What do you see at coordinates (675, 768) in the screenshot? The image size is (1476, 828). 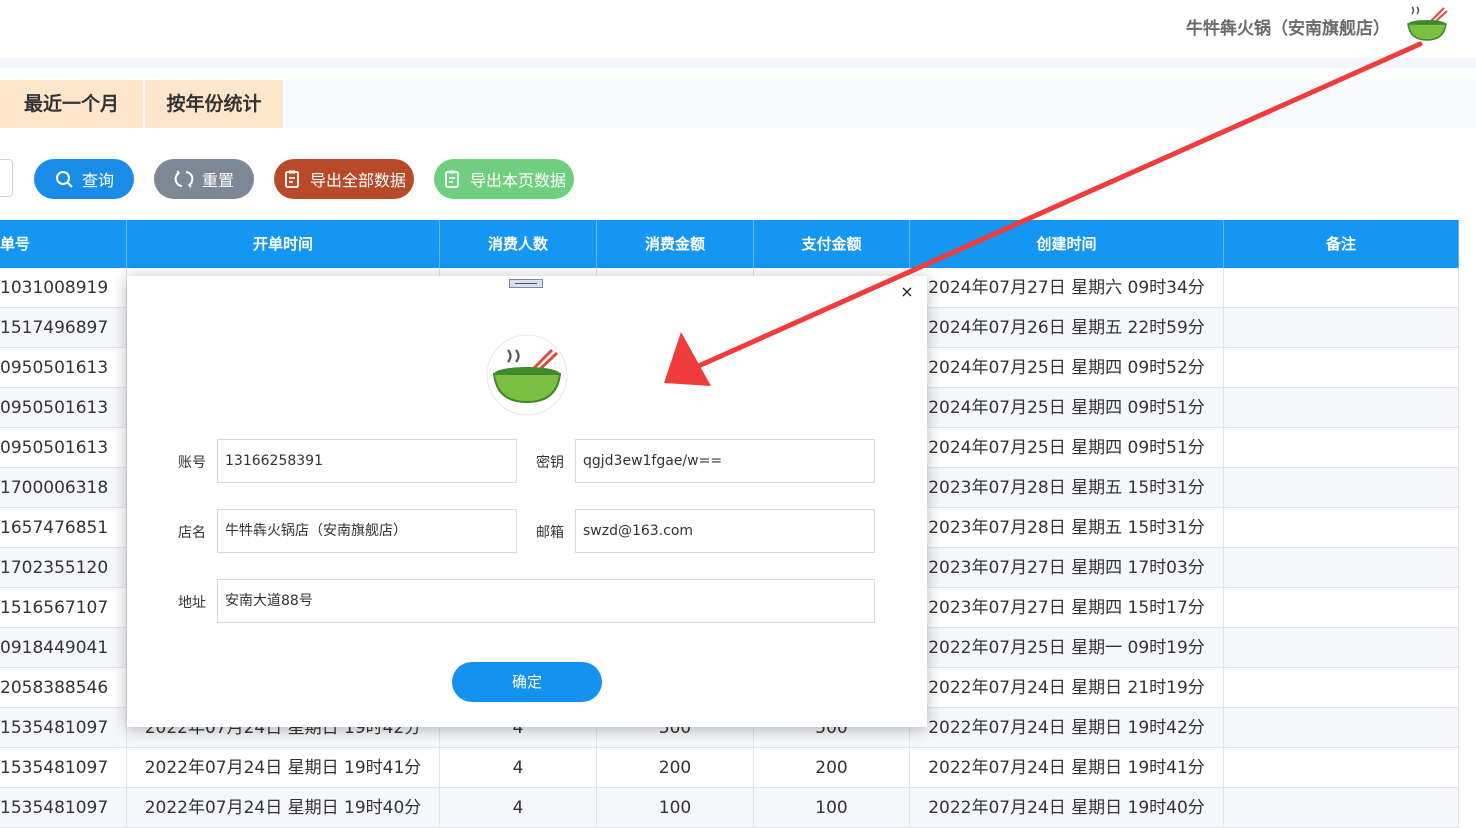 I see `cell-amount: 200` at bounding box center [675, 768].